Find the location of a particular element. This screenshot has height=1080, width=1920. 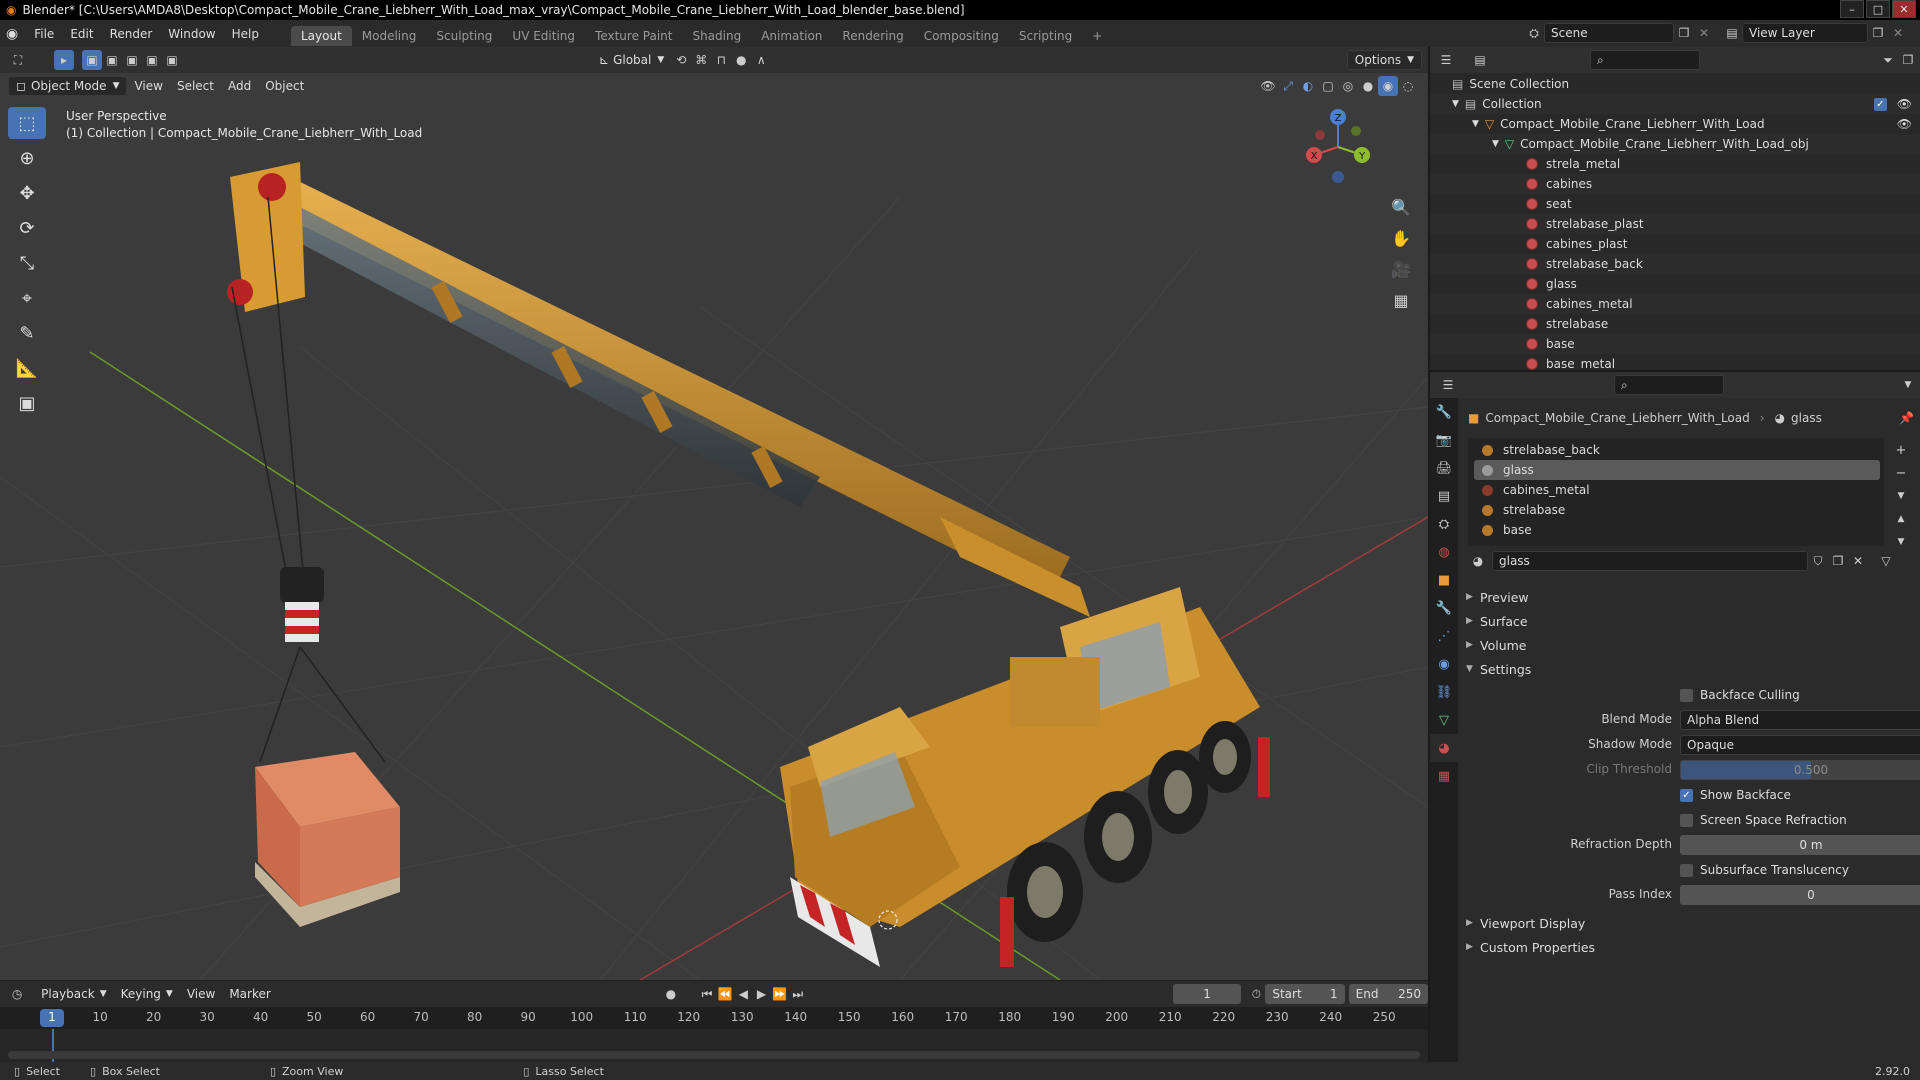

tab-uv-editing: UV Editing is located at coordinates (543, 36).